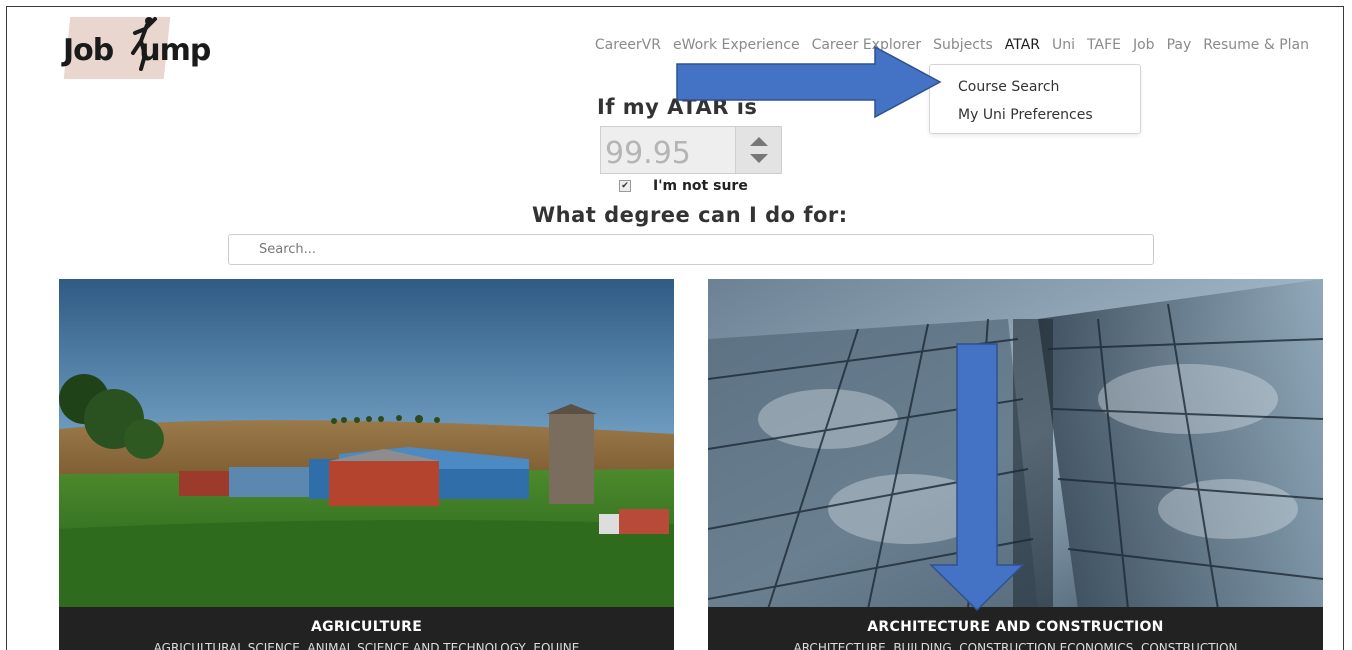 The image size is (1352, 650). I want to click on logo-text-left: Job, so click(88, 50).